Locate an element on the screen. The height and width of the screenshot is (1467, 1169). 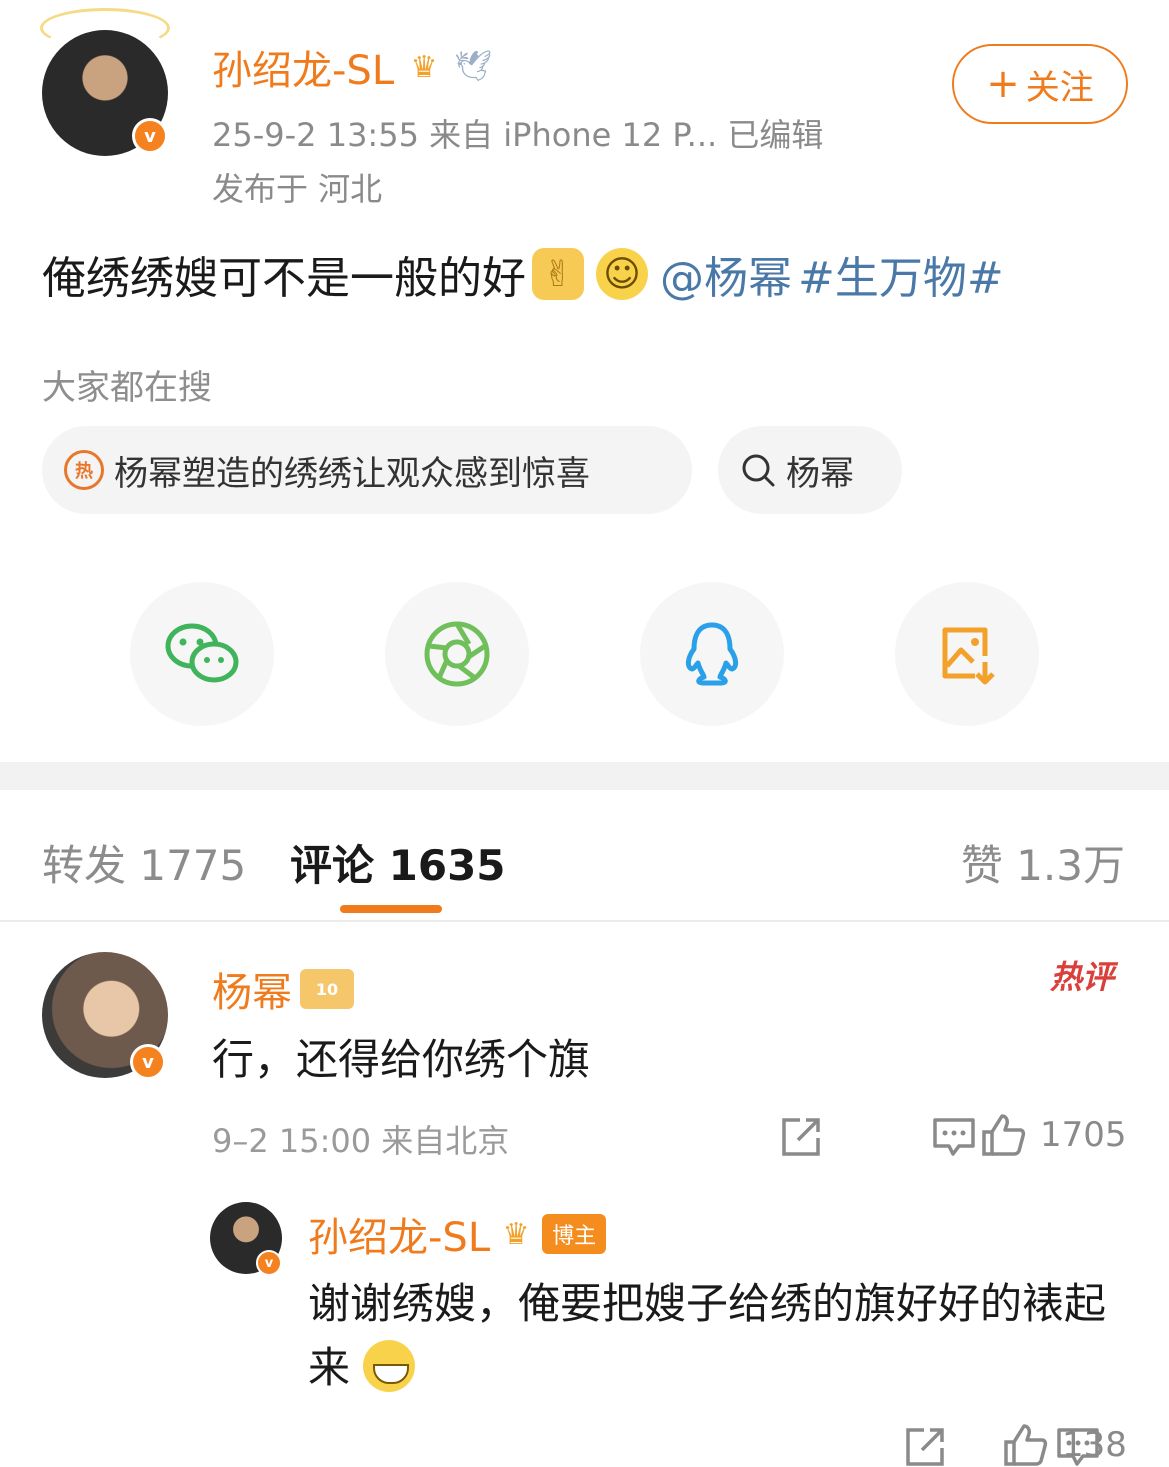
wechat-icon is located at coordinates (202, 653).